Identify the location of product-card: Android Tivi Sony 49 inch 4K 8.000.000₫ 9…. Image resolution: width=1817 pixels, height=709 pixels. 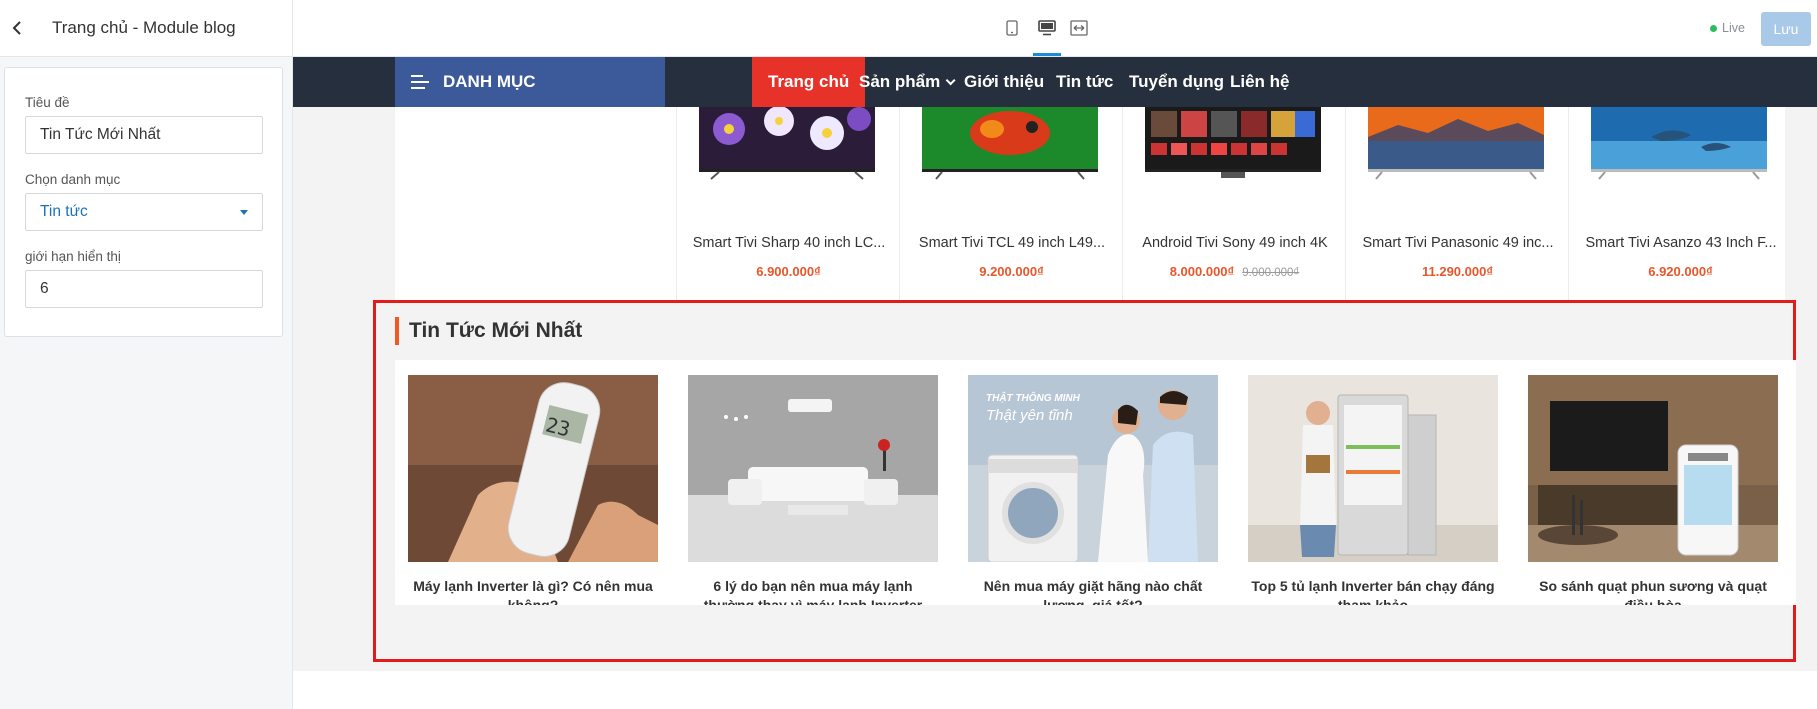
(1233, 203).